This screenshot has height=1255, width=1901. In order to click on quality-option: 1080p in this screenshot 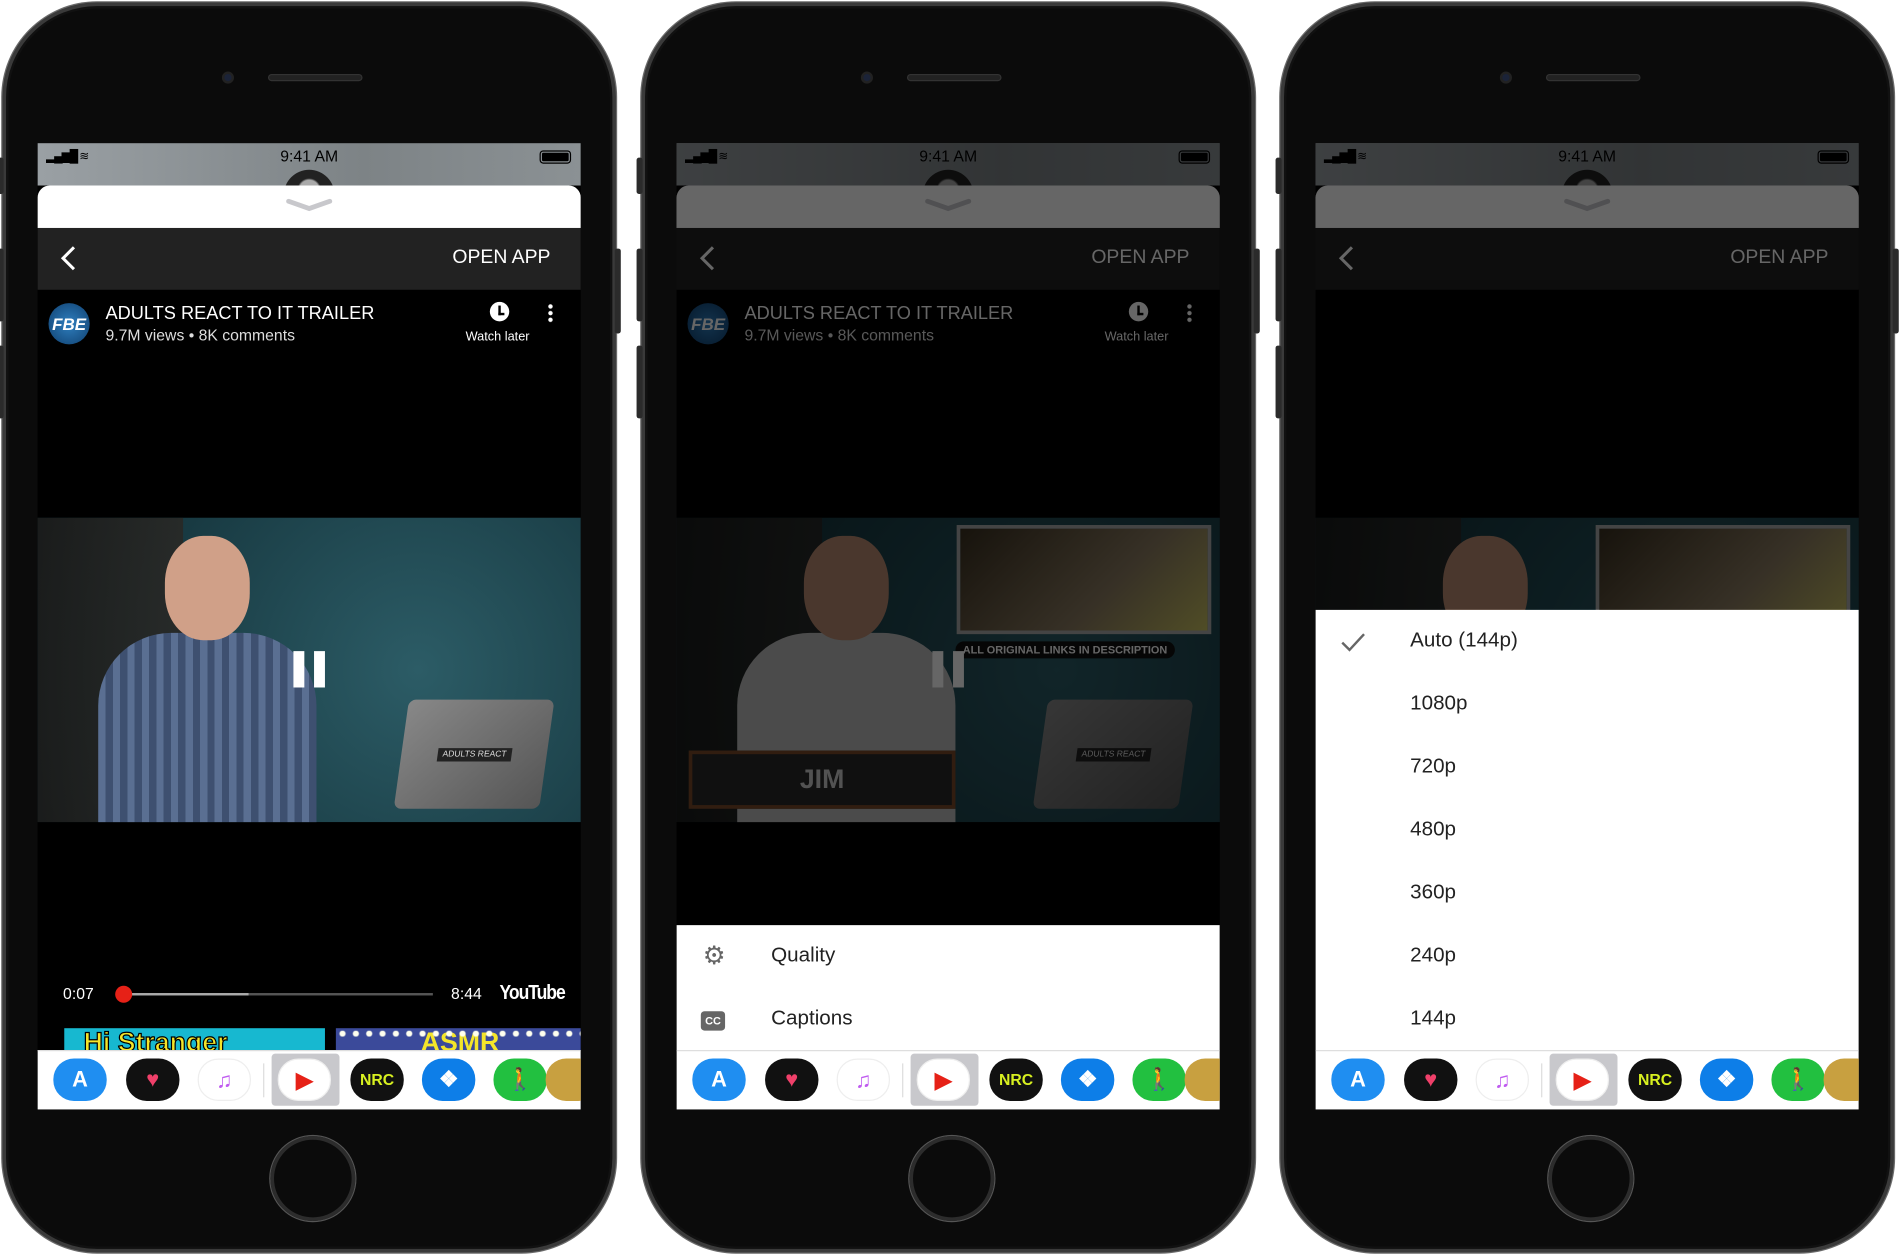, I will do `click(1587, 704)`.